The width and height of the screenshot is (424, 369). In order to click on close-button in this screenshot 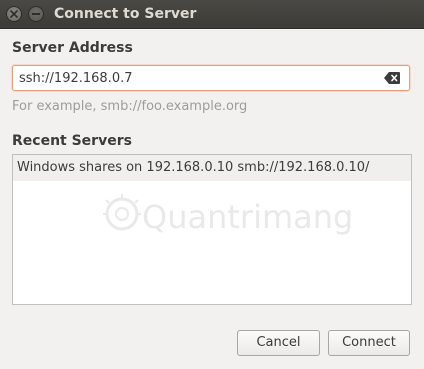, I will do `click(14, 14)`.